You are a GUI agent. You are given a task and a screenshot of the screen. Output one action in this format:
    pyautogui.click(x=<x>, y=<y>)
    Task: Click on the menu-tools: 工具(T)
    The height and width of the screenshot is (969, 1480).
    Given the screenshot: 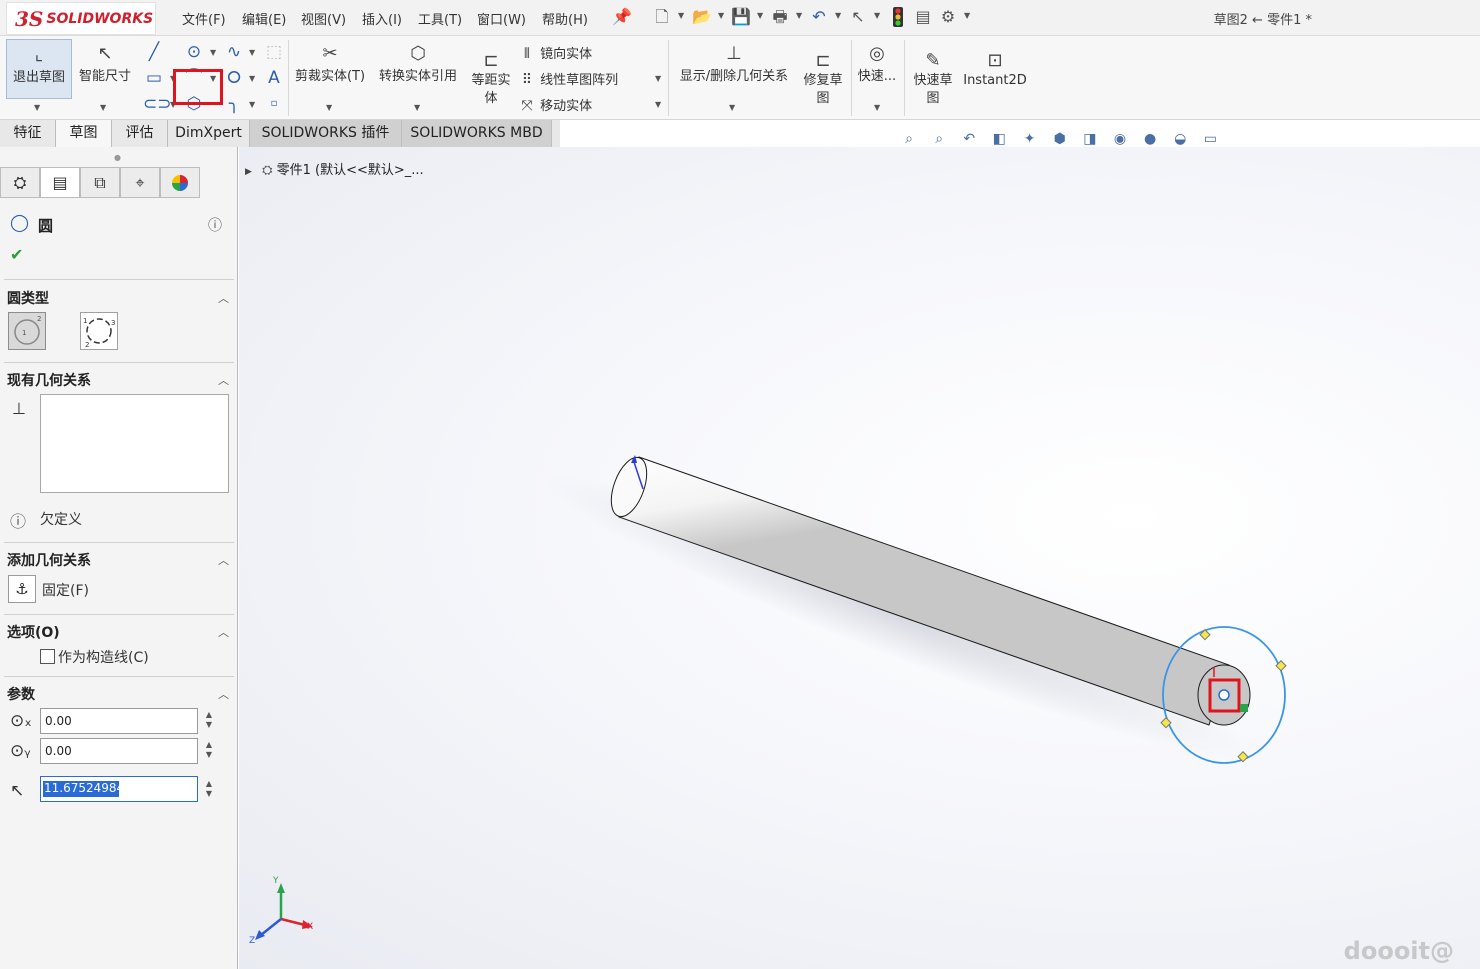 What is the action you would take?
    pyautogui.click(x=440, y=18)
    